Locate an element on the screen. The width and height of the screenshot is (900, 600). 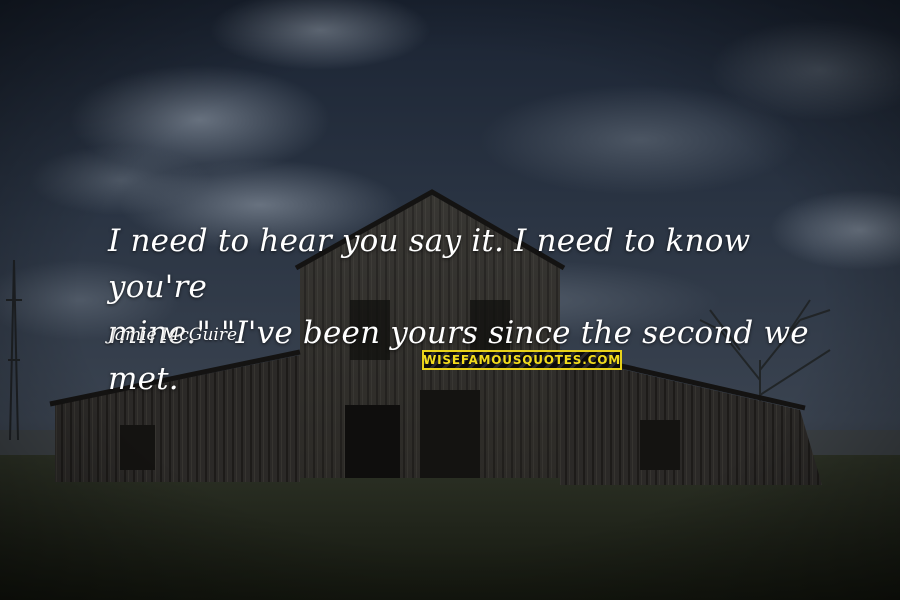
watermark-text: WISEFAMOUSQUOTES.COM is located at coordinates (522, 360).